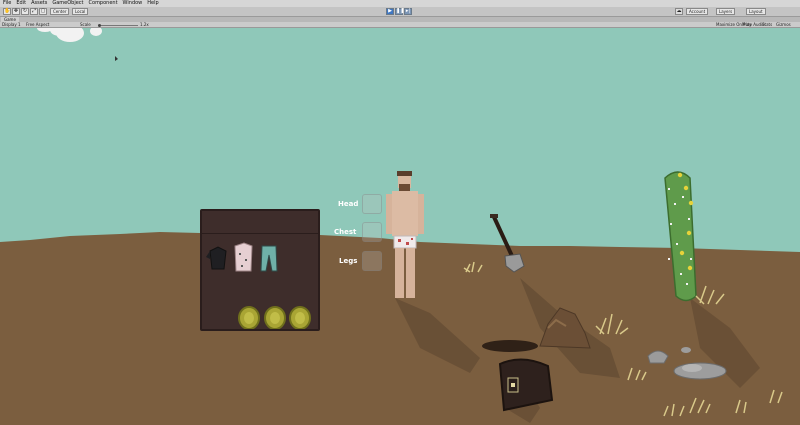 The image size is (800, 425). What do you see at coordinates (390, 11) in the screenshot?
I see `play-icon: ▶` at bounding box center [390, 11].